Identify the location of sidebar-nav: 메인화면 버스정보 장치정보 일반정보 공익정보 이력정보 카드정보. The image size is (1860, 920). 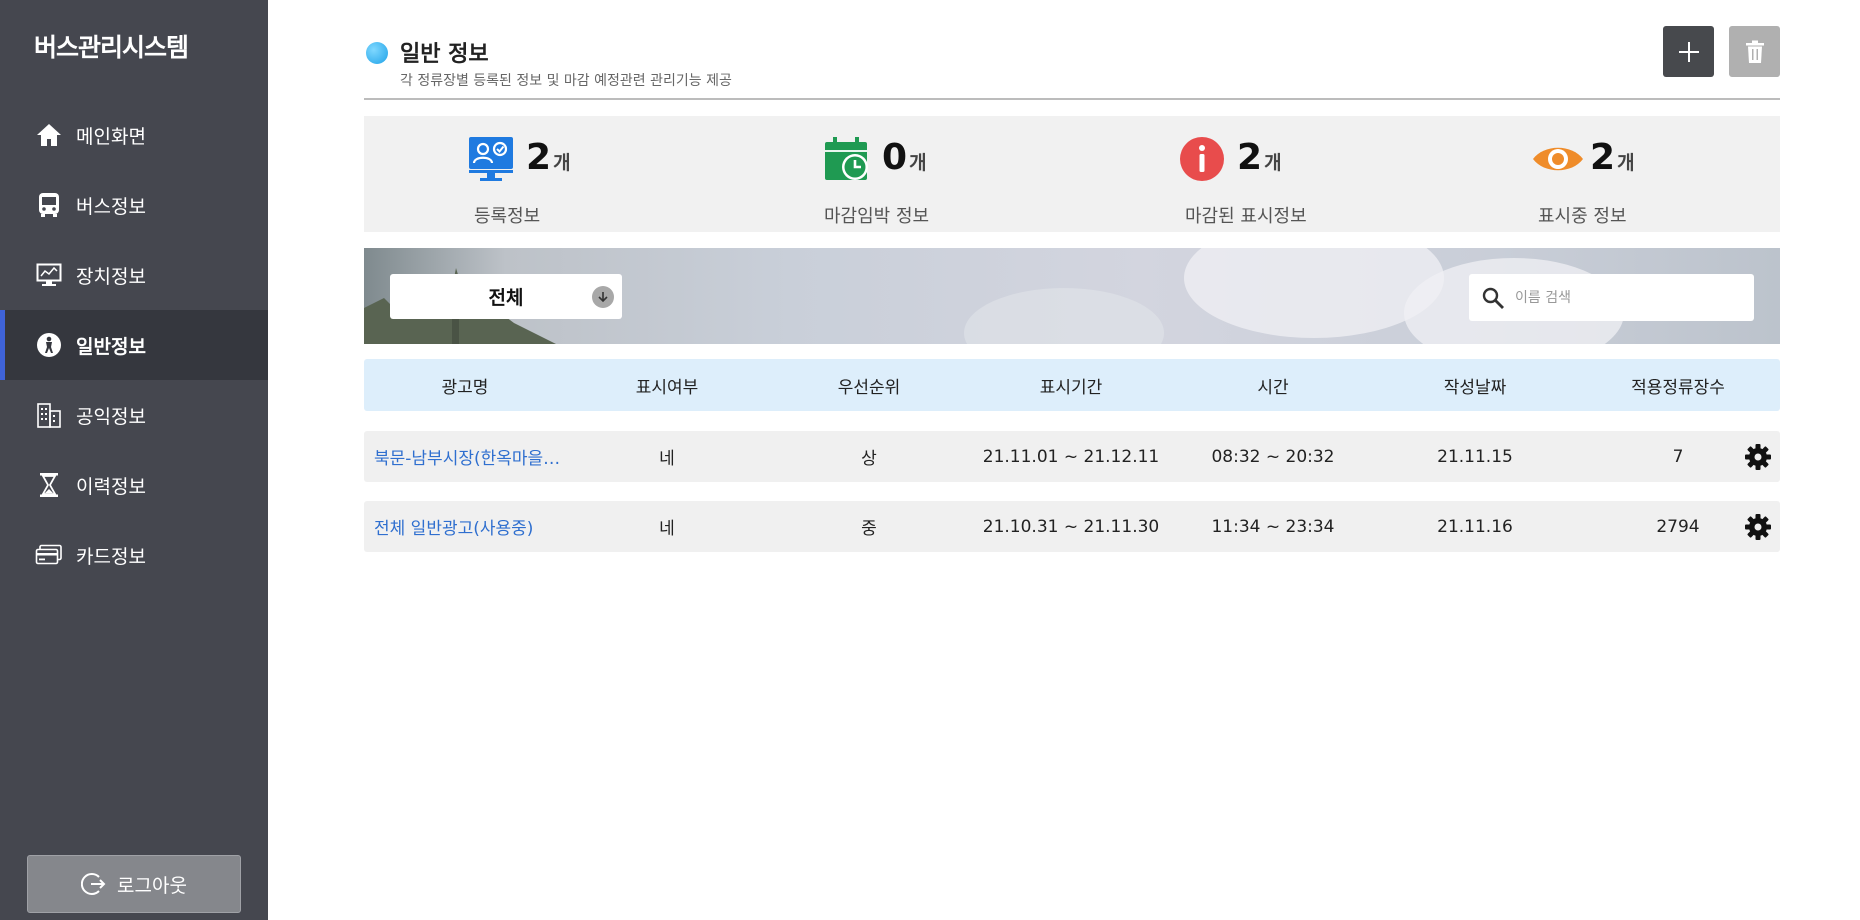
(134, 345).